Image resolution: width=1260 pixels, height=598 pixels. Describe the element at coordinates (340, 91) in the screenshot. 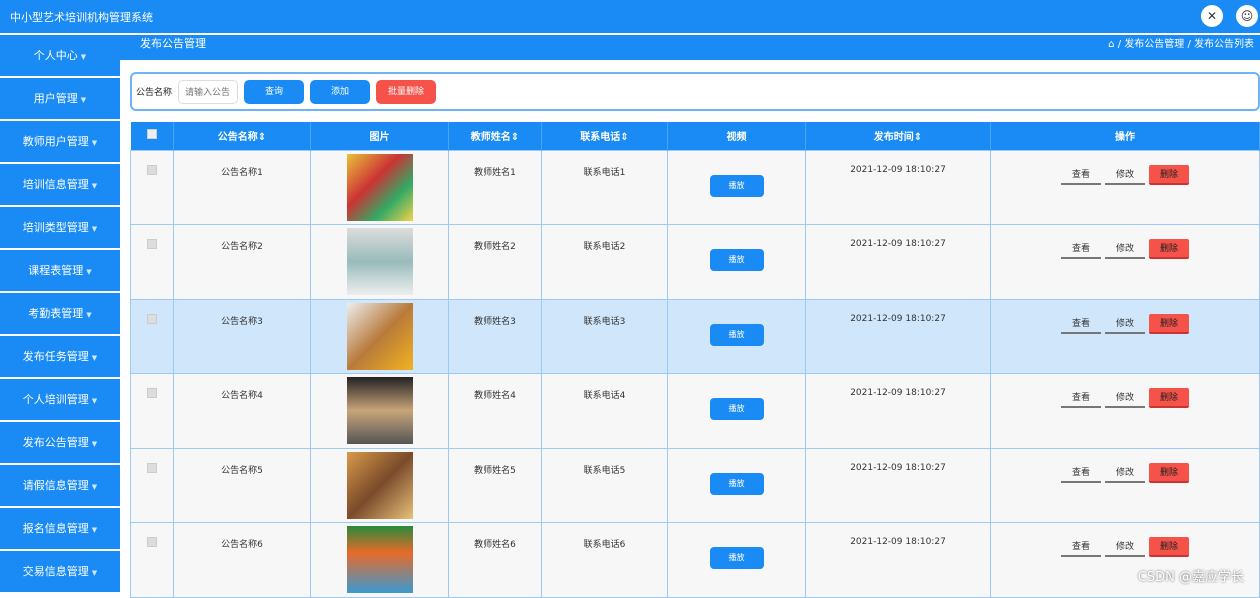

I see `add-button: 添加` at that location.